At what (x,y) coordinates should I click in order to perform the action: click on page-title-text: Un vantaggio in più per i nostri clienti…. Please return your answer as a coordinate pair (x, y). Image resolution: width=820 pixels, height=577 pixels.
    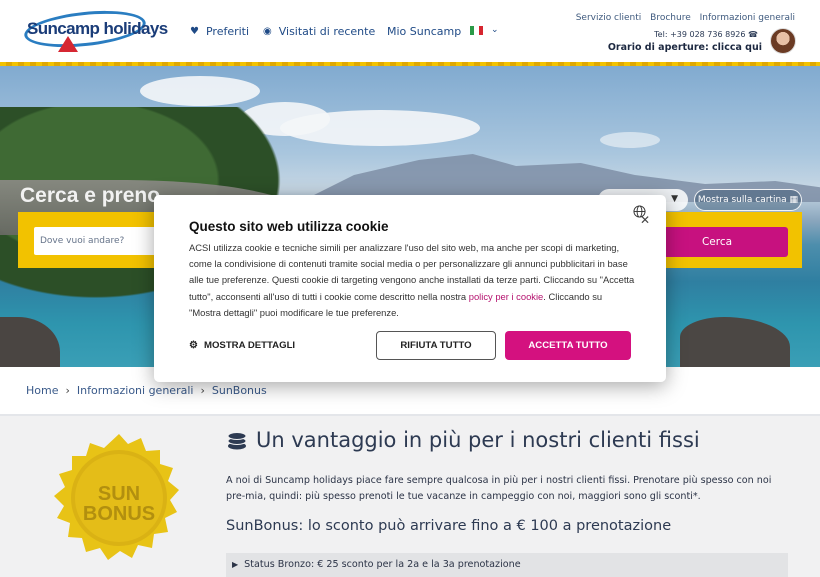
    Looking at the image, I should click on (478, 440).